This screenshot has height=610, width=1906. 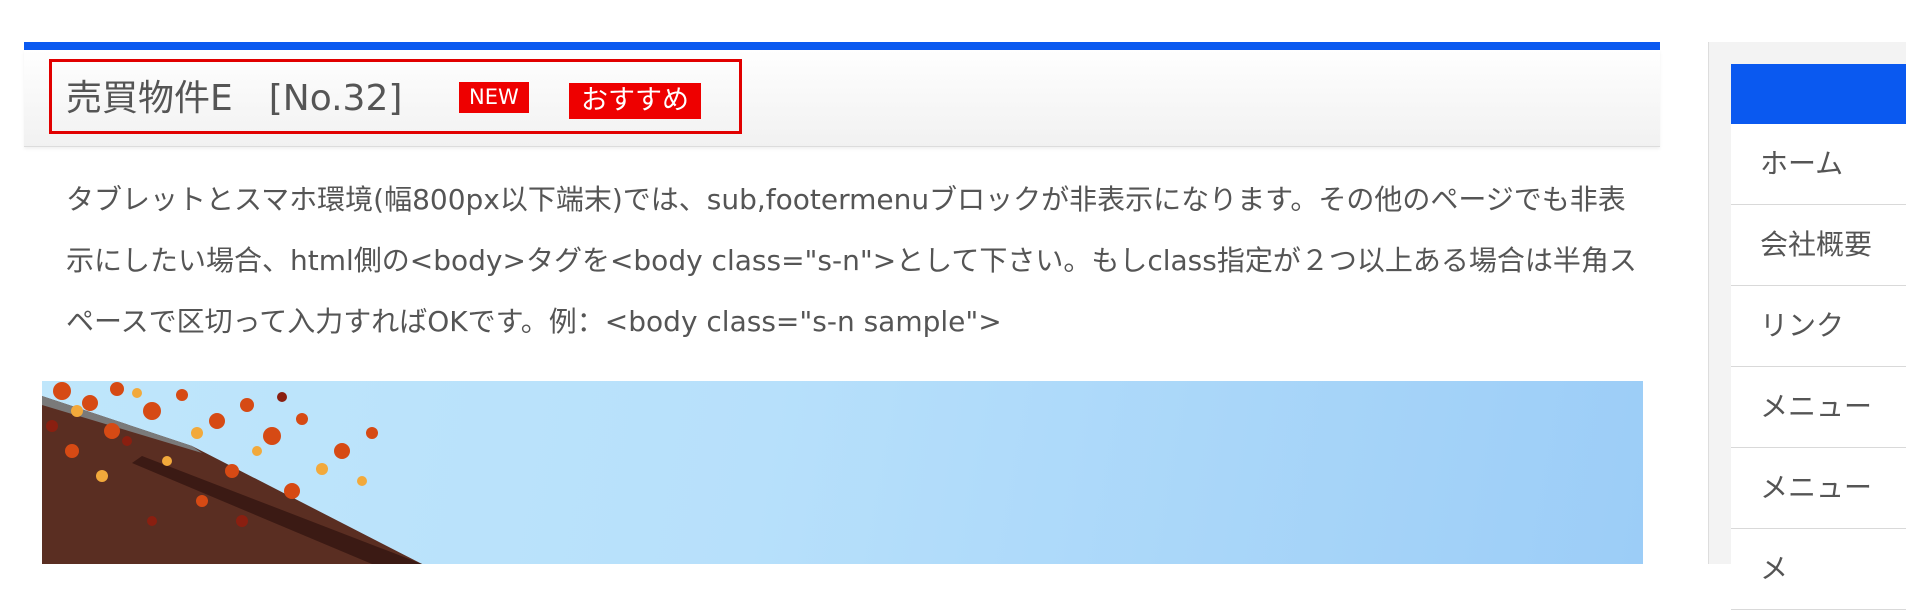 What do you see at coordinates (1818, 164) in the screenshot?
I see `sidebar-item-home: ホーム` at bounding box center [1818, 164].